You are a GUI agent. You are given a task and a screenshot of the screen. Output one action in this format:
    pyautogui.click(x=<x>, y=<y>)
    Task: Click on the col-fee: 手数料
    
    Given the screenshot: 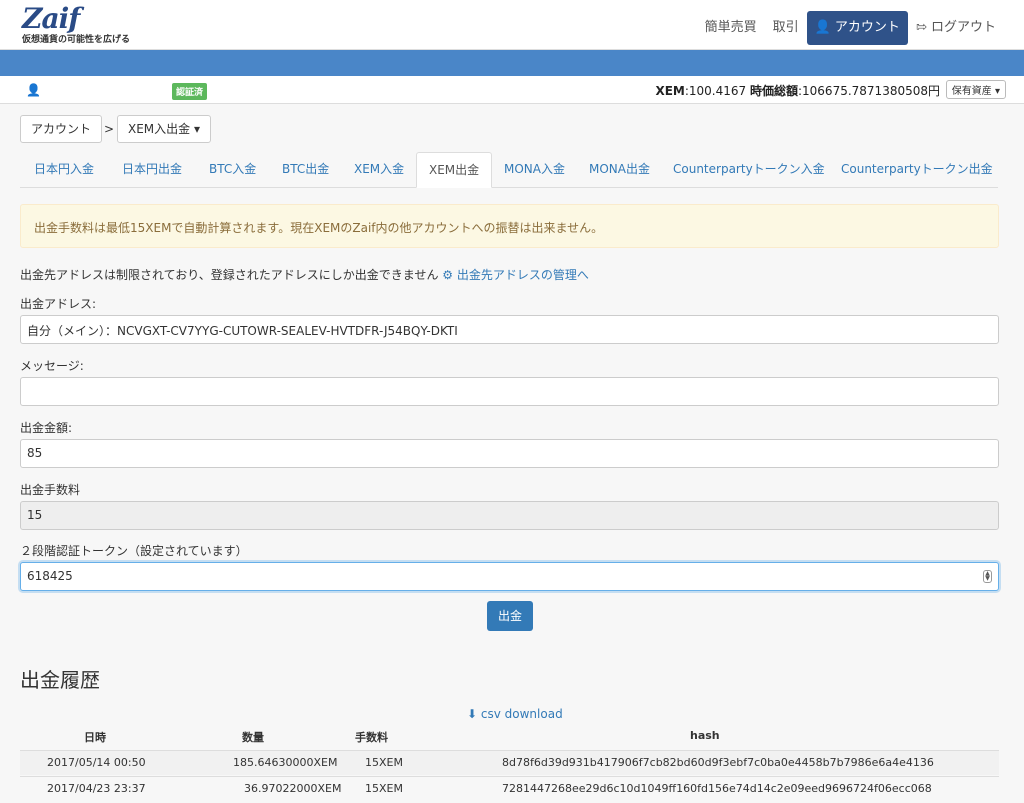 What is the action you would take?
    pyautogui.click(x=371, y=737)
    